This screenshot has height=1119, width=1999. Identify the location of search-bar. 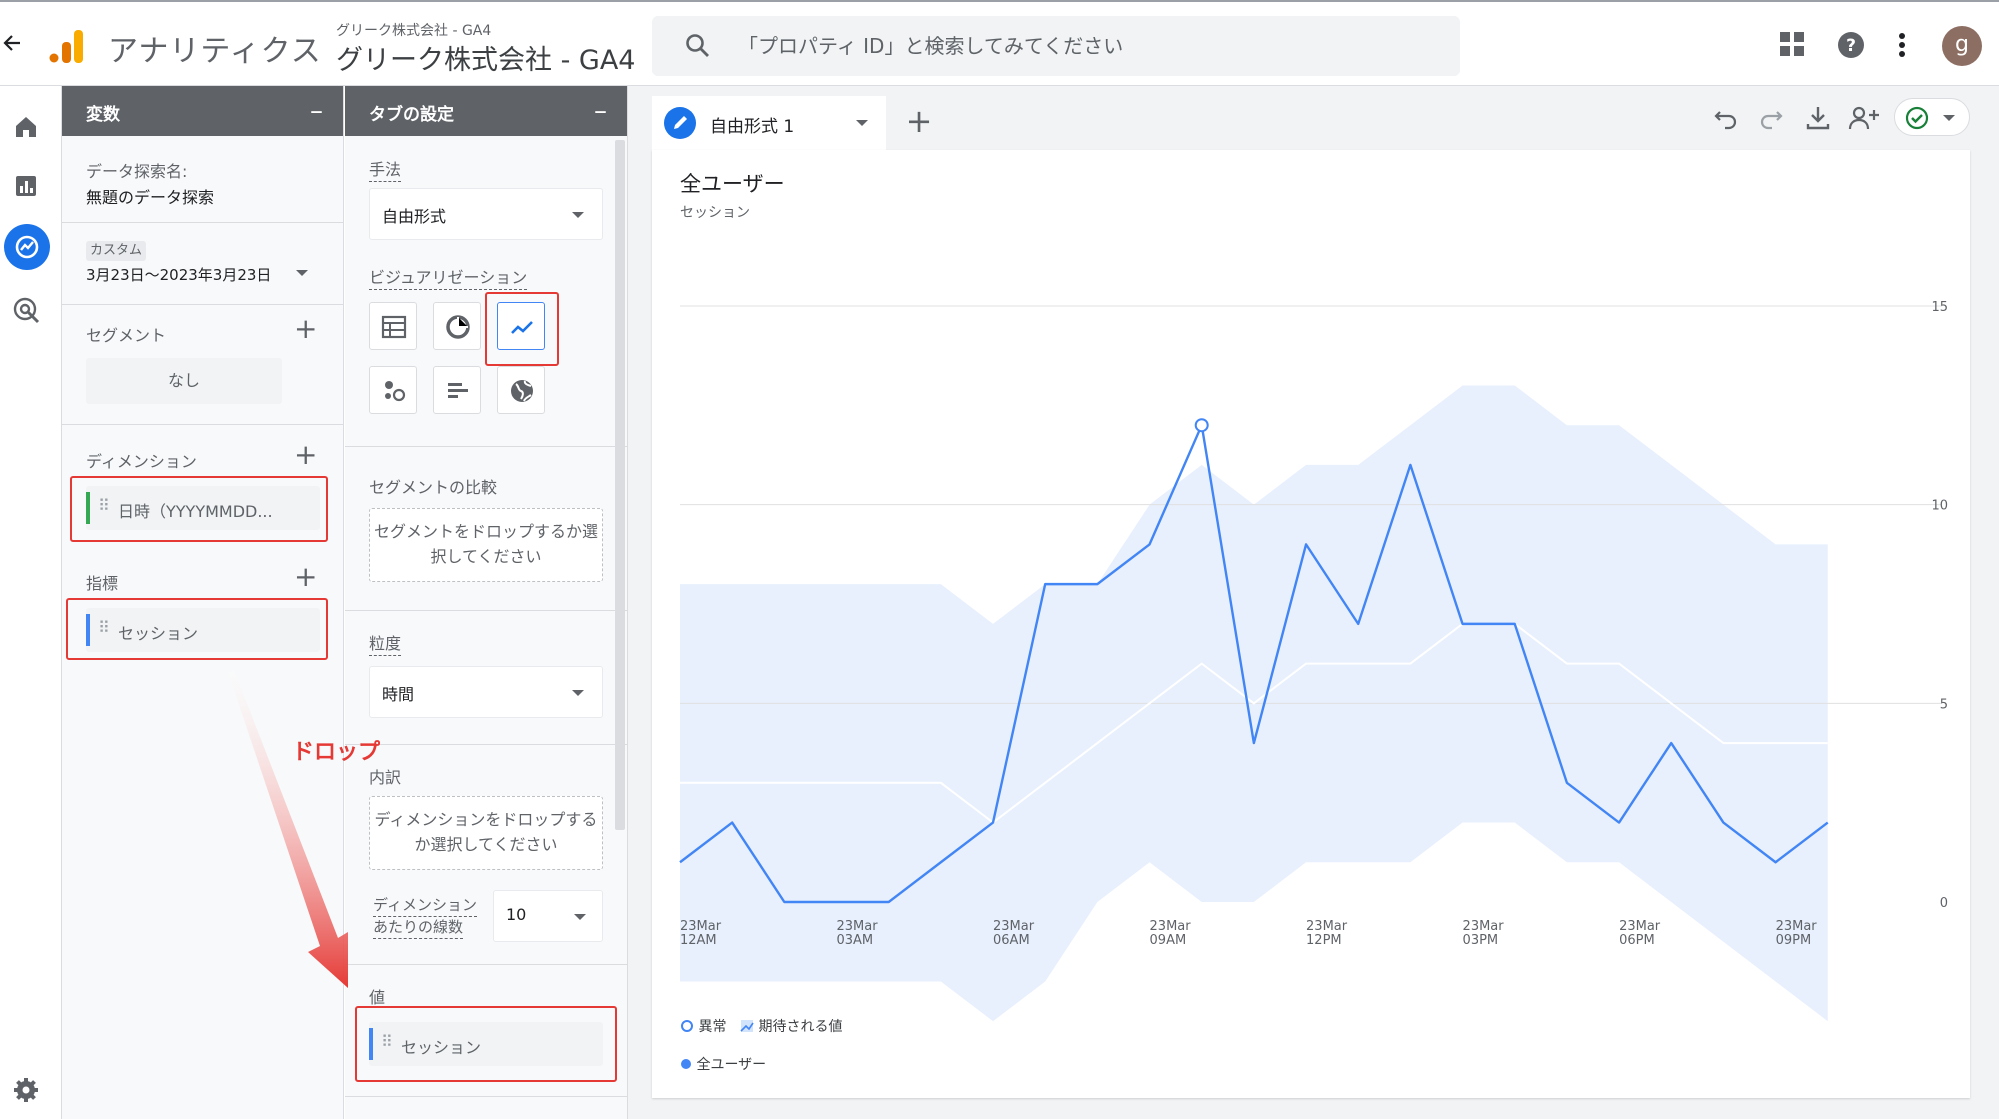
(1056, 46).